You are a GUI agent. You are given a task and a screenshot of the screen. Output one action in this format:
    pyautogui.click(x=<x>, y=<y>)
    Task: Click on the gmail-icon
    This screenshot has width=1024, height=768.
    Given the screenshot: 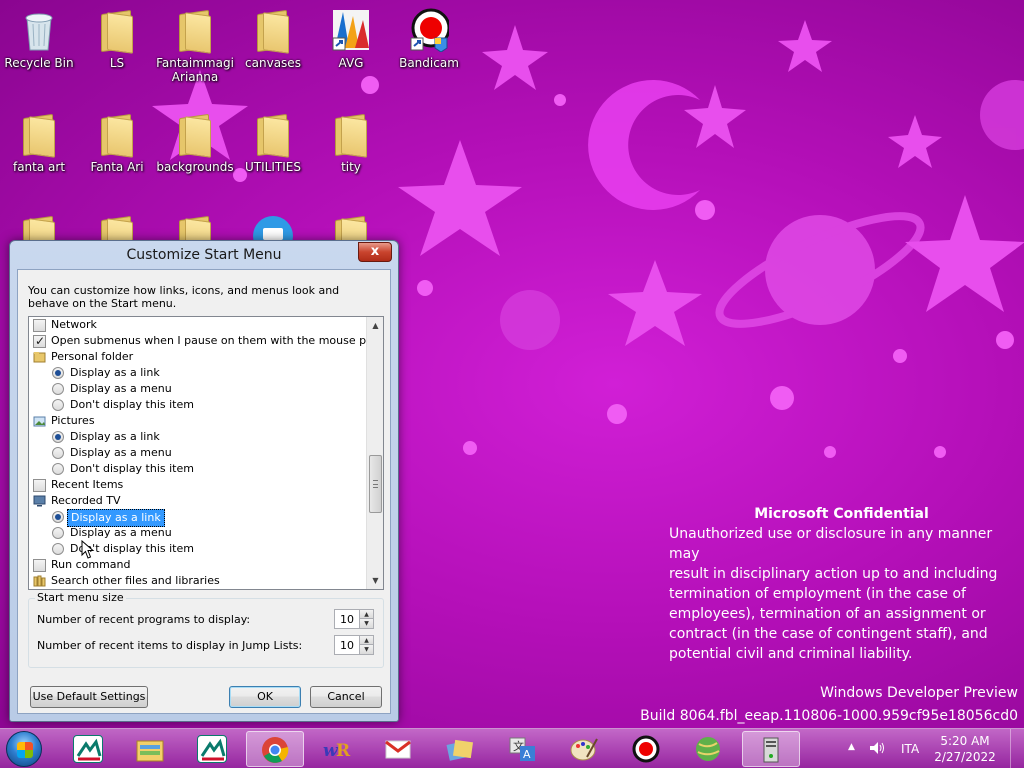 What is the action you would take?
    pyautogui.click(x=398, y=749)
    